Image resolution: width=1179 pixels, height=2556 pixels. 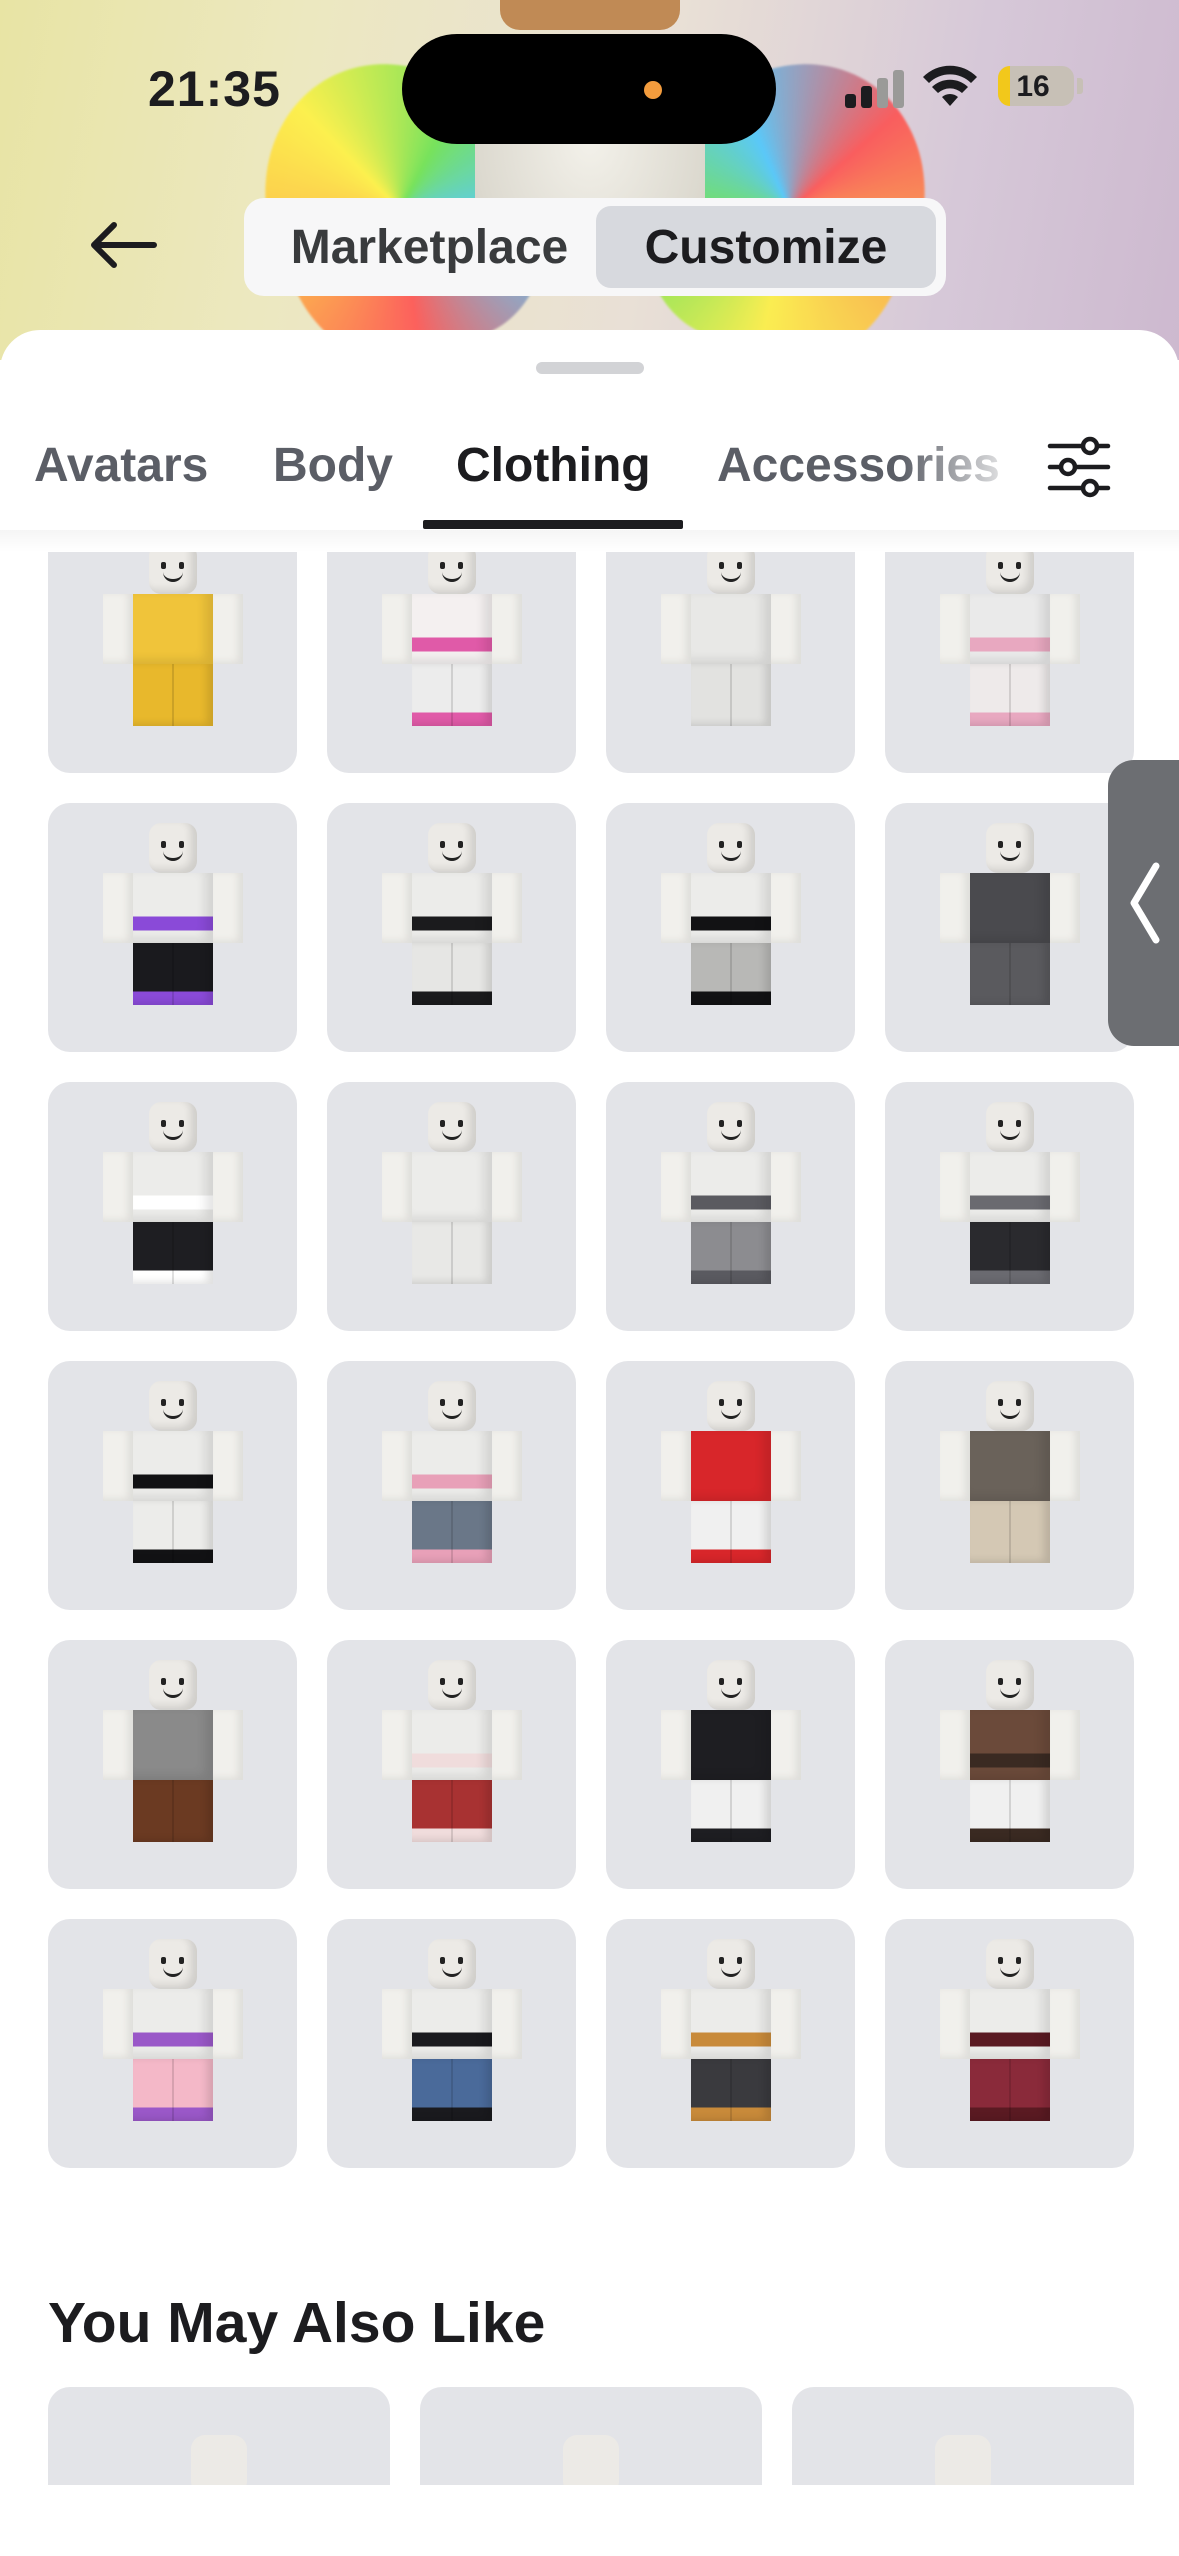 I want to click on wifi-icon, so click(x=950, y=85).